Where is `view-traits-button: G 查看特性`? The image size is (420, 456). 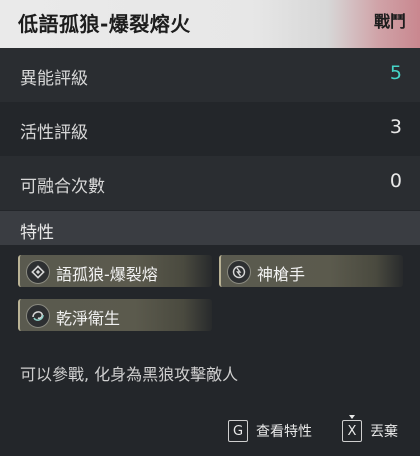
view-traits-button: G 查看特性 is located at coordinates (270, 431).